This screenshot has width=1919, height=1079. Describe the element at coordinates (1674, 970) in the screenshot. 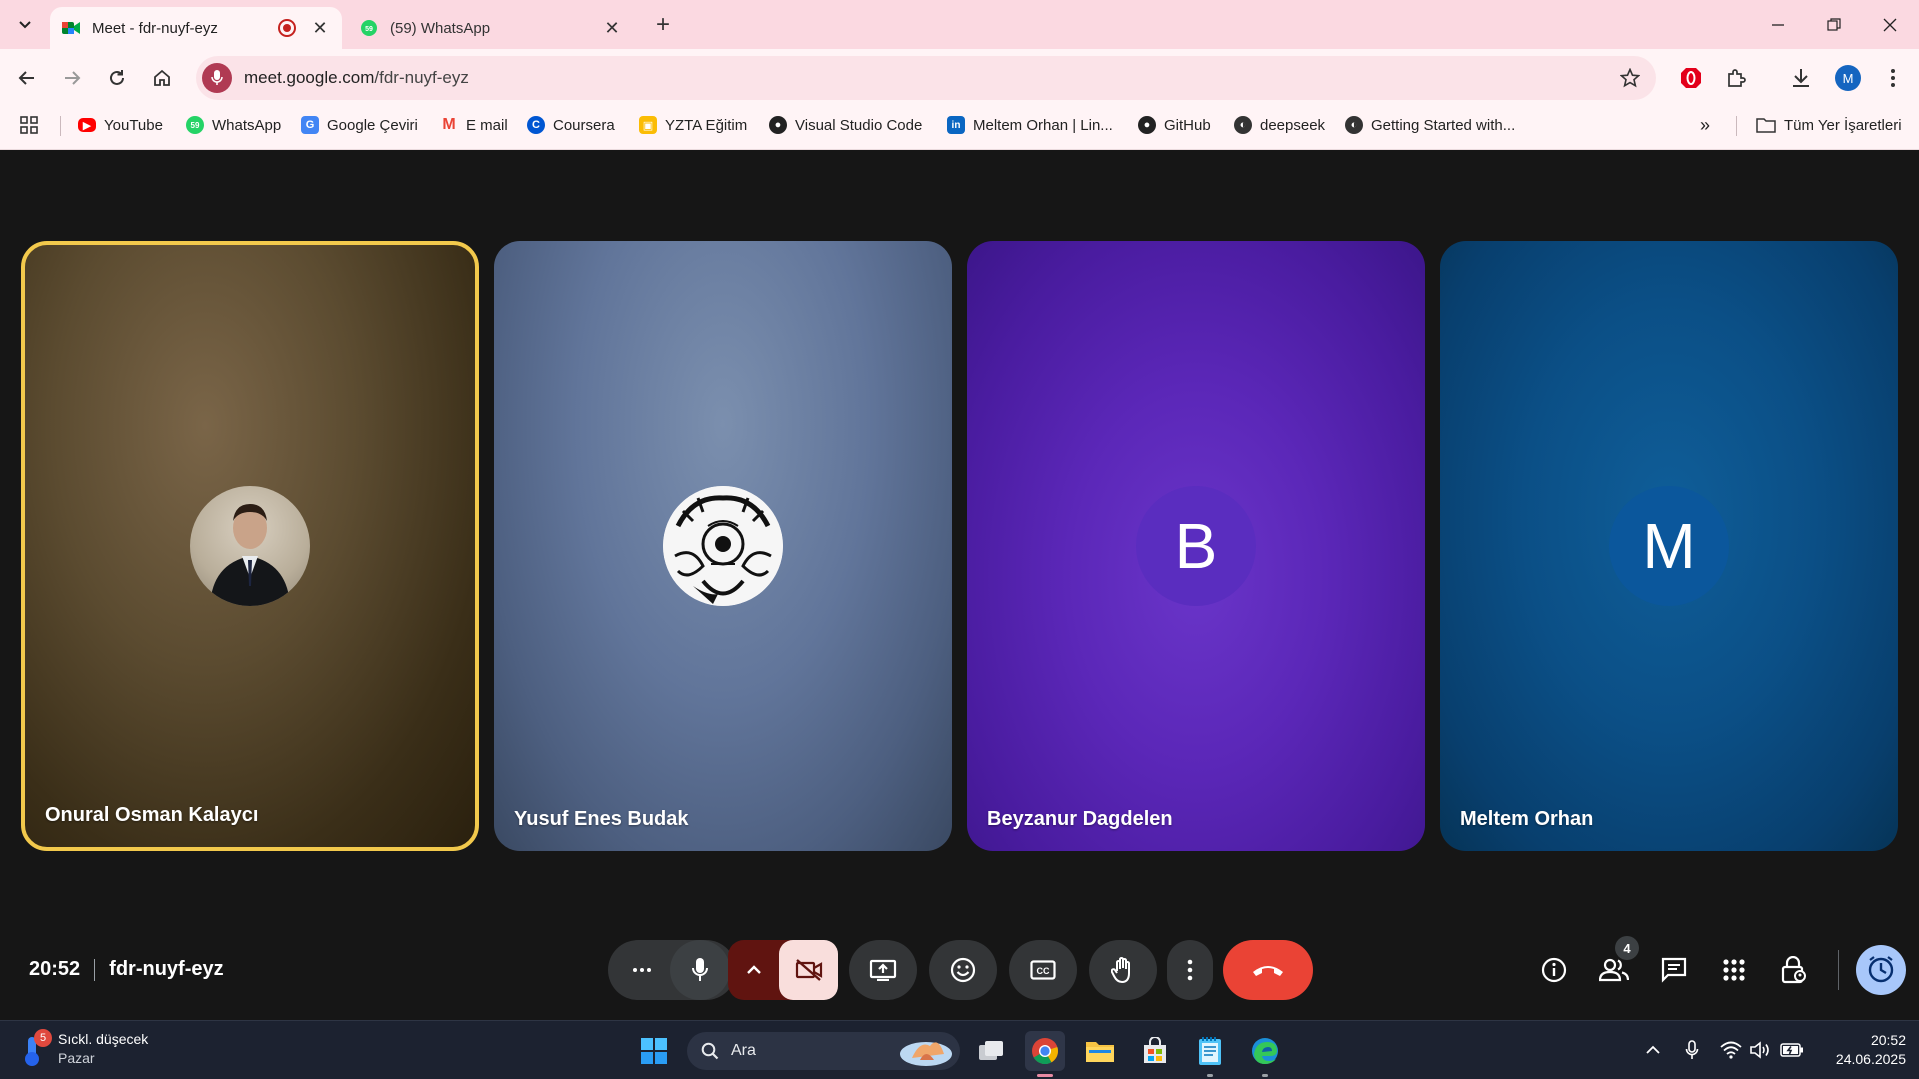

I see `chat-button` at that location.